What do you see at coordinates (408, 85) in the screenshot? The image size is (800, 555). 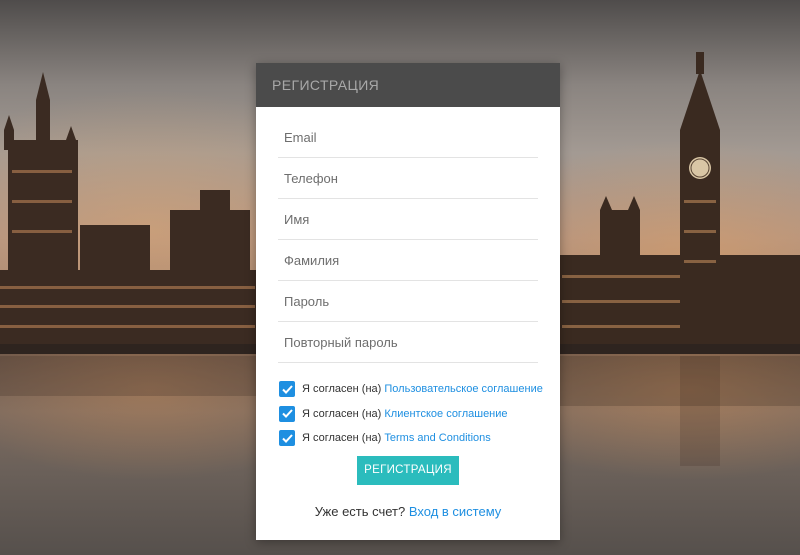 I see `form-title: РЕГИСТРАЦИЯ` at bounding box center [408, 85].